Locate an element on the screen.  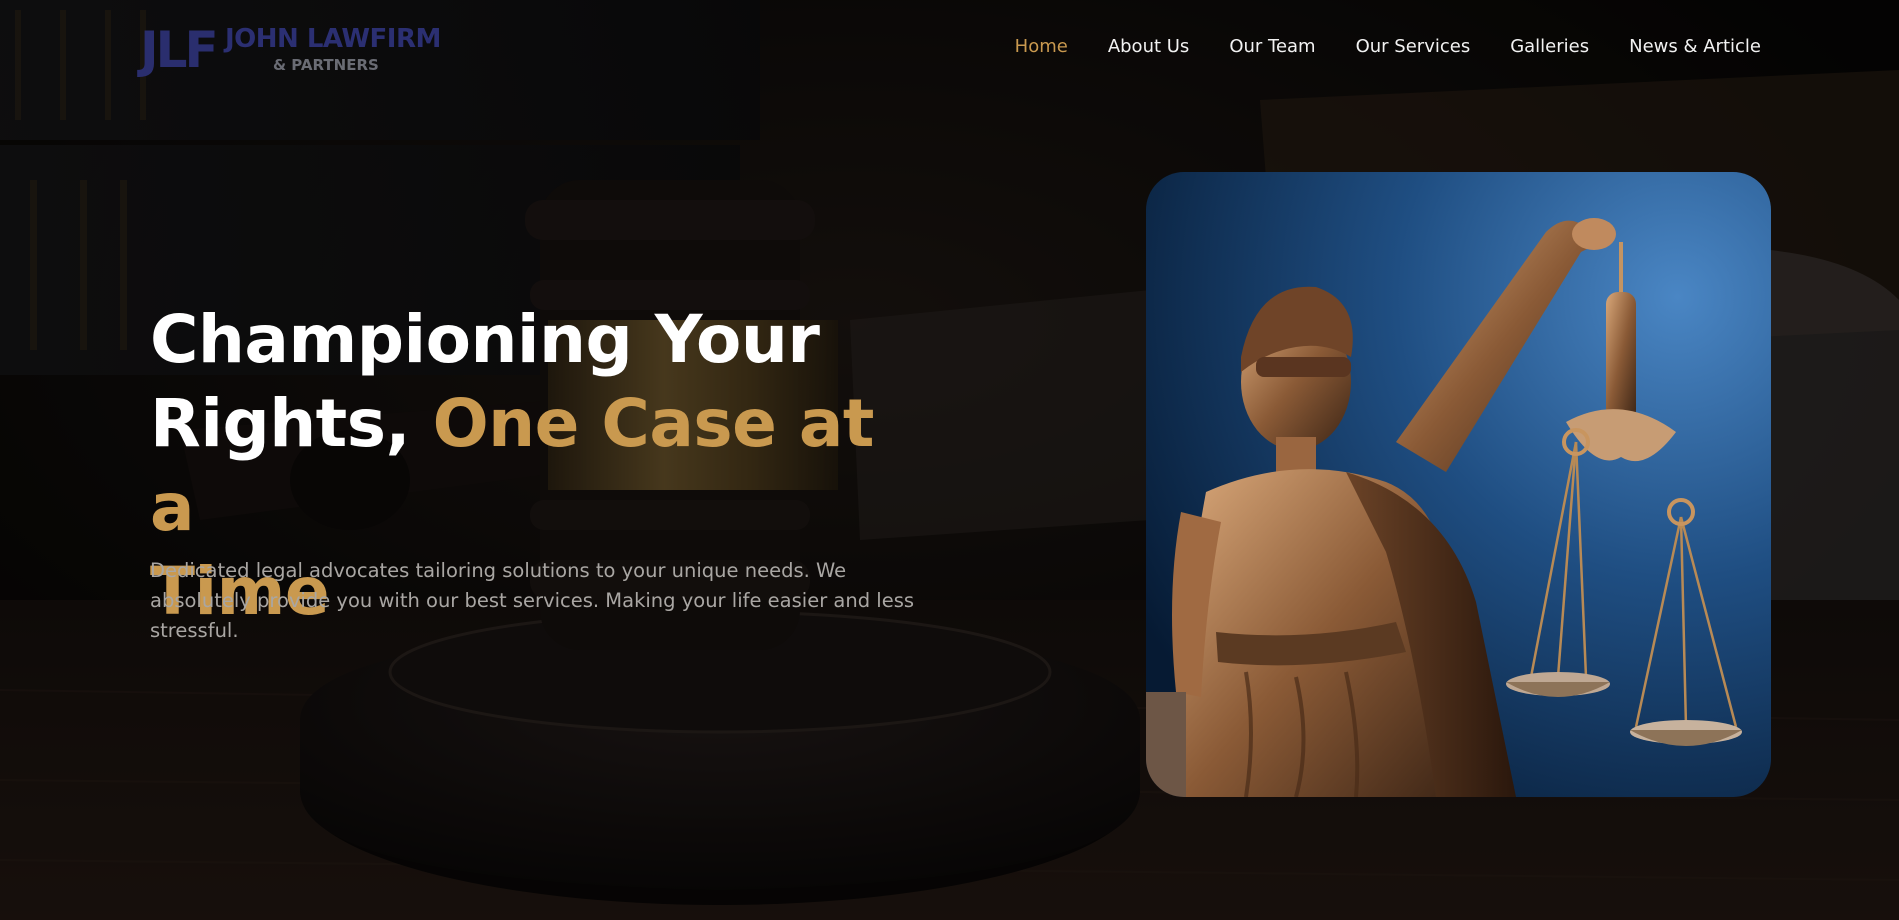
logo-name: JOHN LAWFIRM is located at coordinates (333, 39).